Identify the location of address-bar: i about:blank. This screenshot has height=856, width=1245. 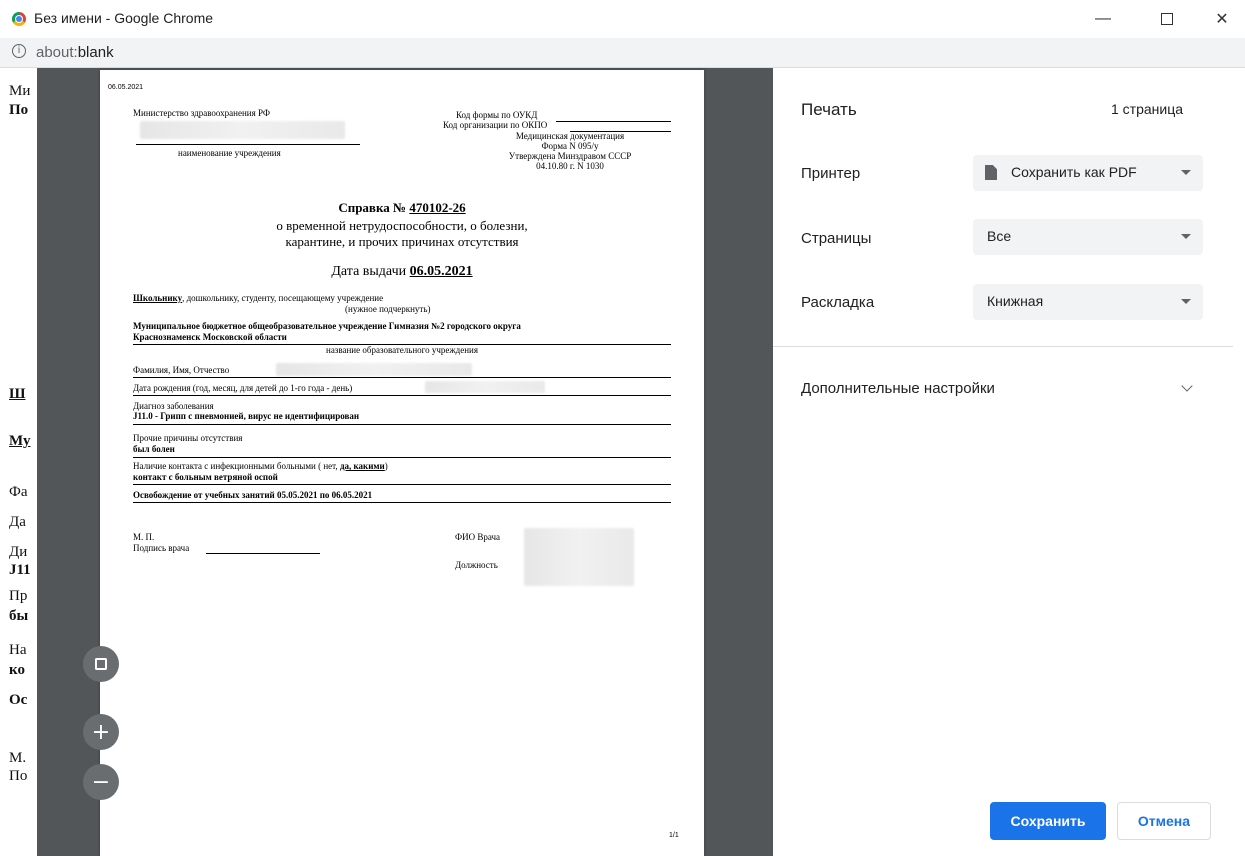
(622, 53).